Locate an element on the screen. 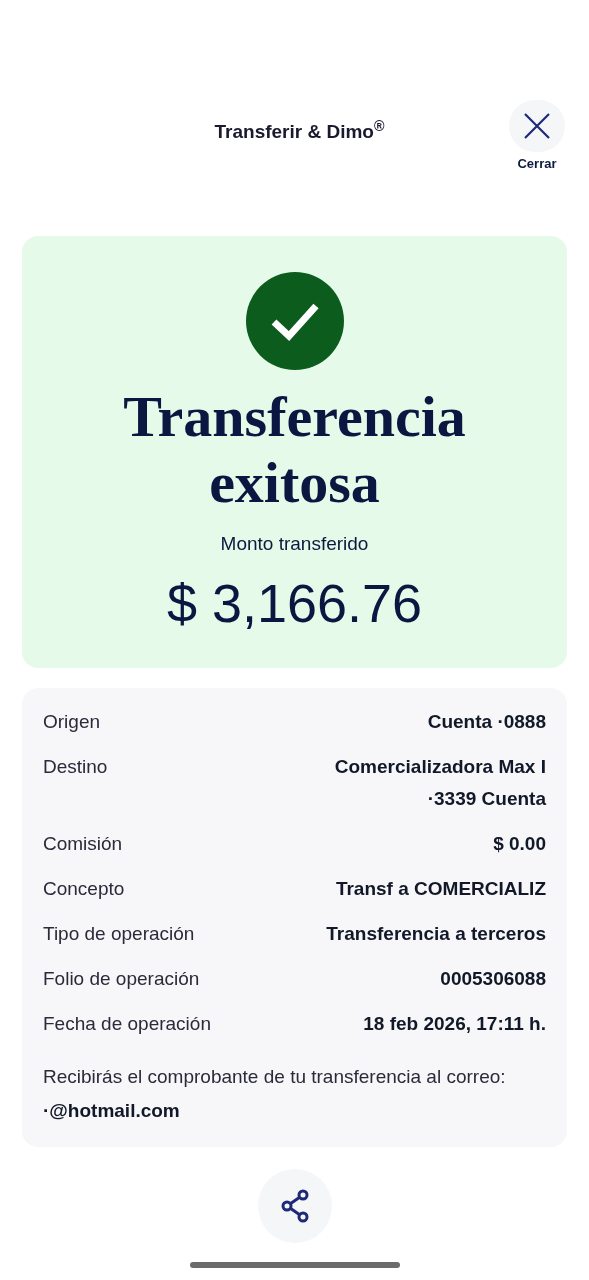 The width and height of the screenshot is (589, 1280). close-icon is located at coordinates (537, 126).